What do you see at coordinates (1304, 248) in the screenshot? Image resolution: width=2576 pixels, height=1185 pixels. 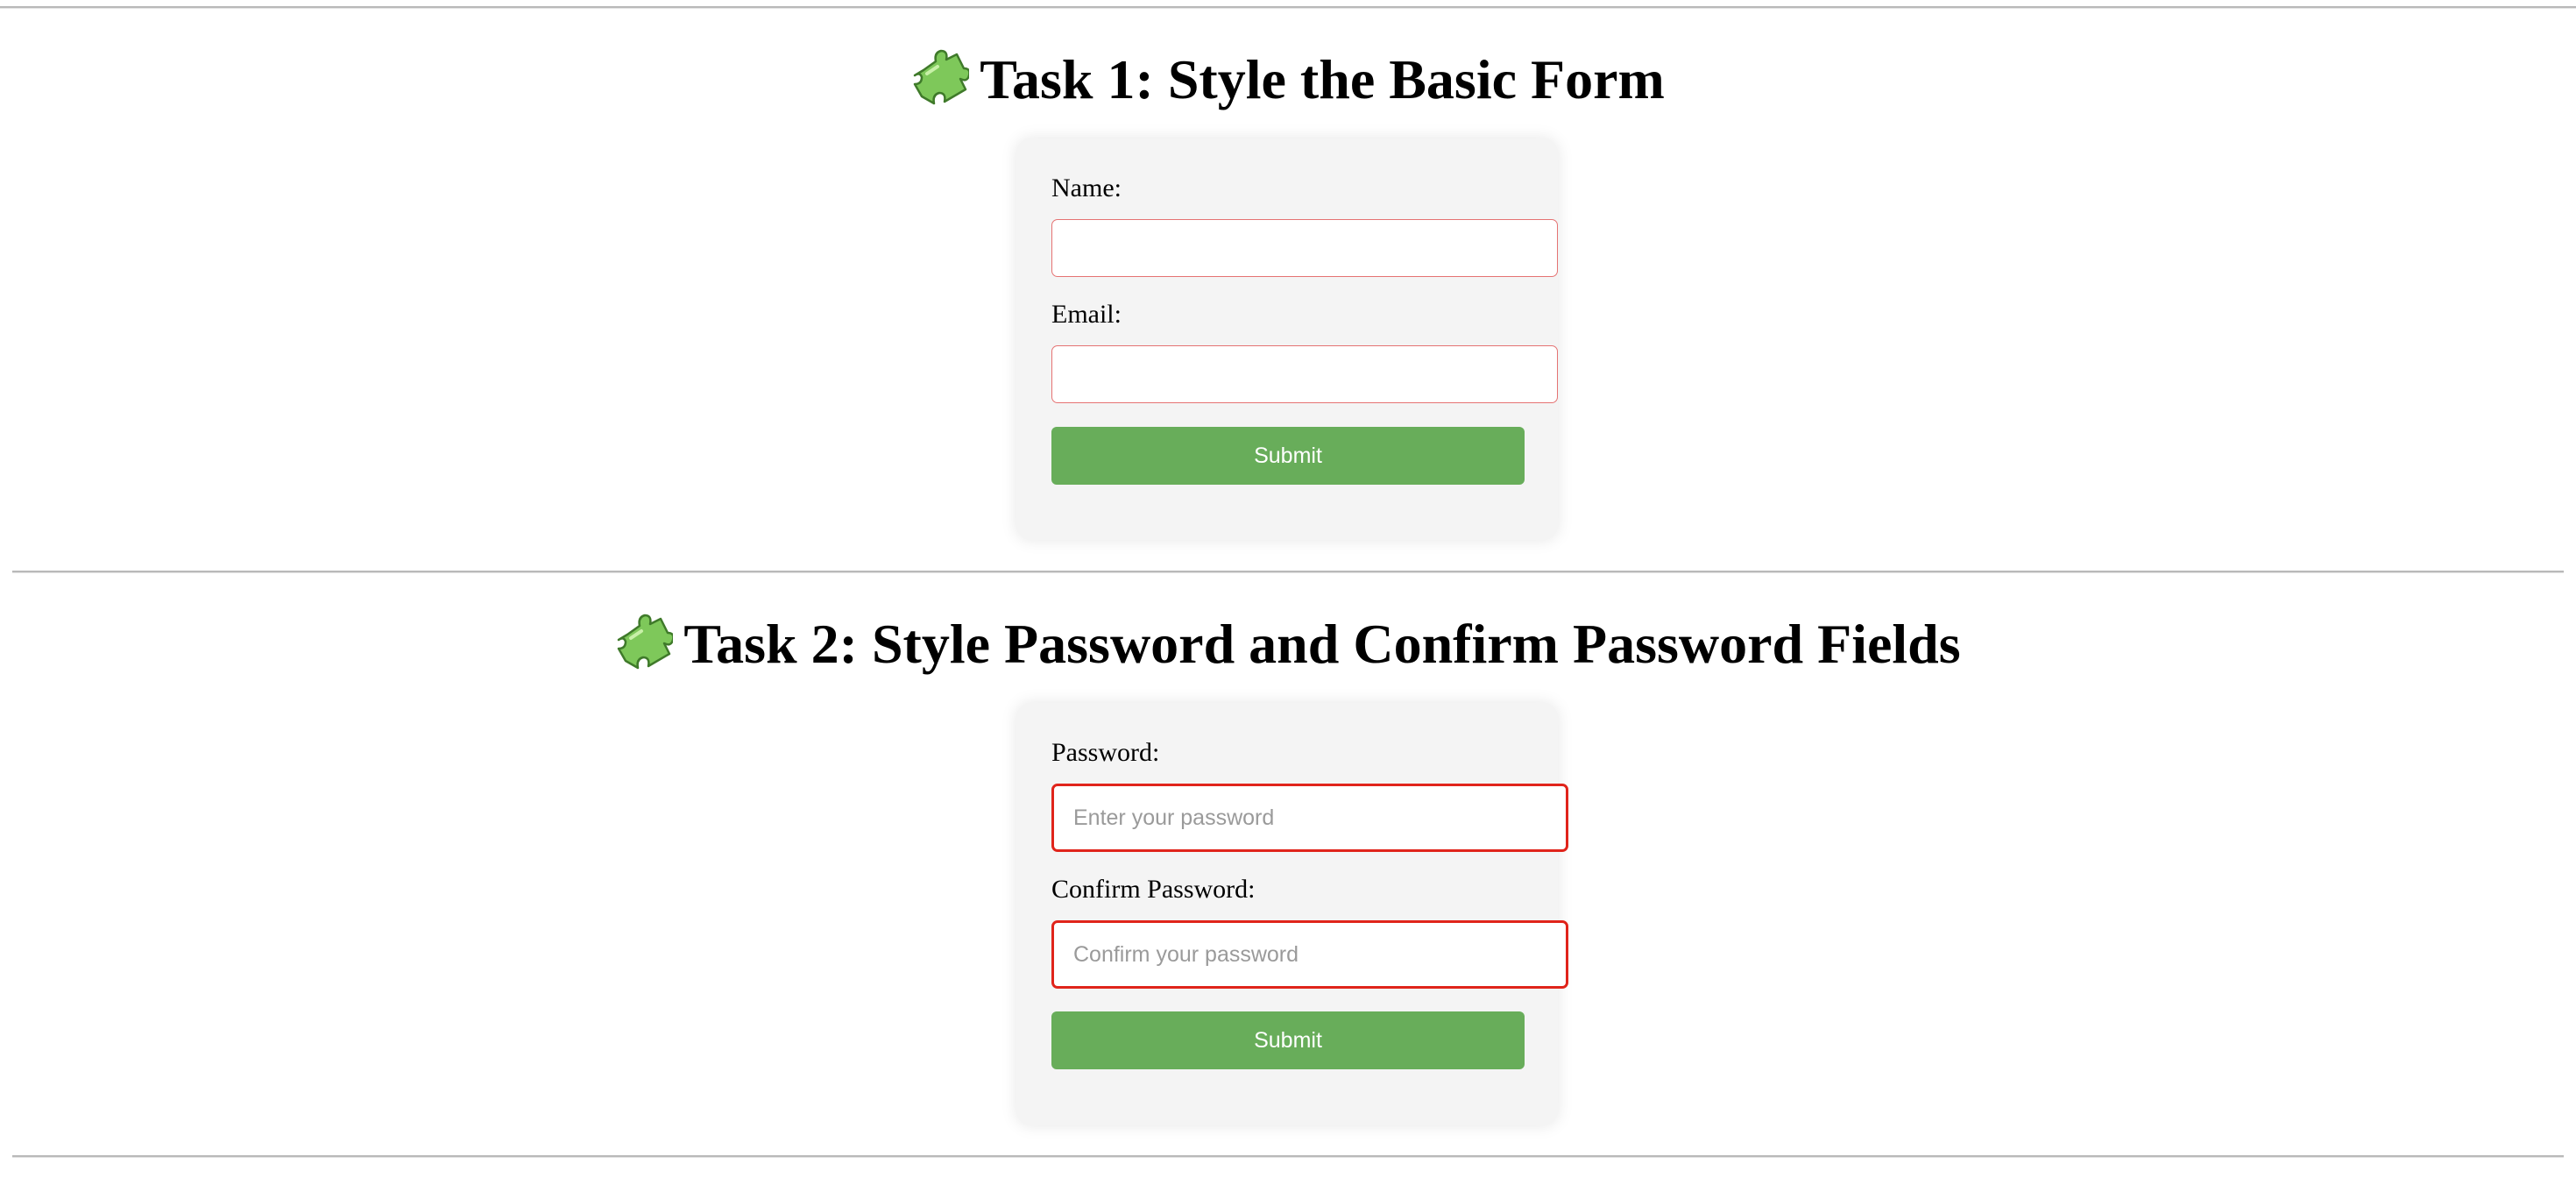 I see `name-input` at bounding box center [1304, 248].